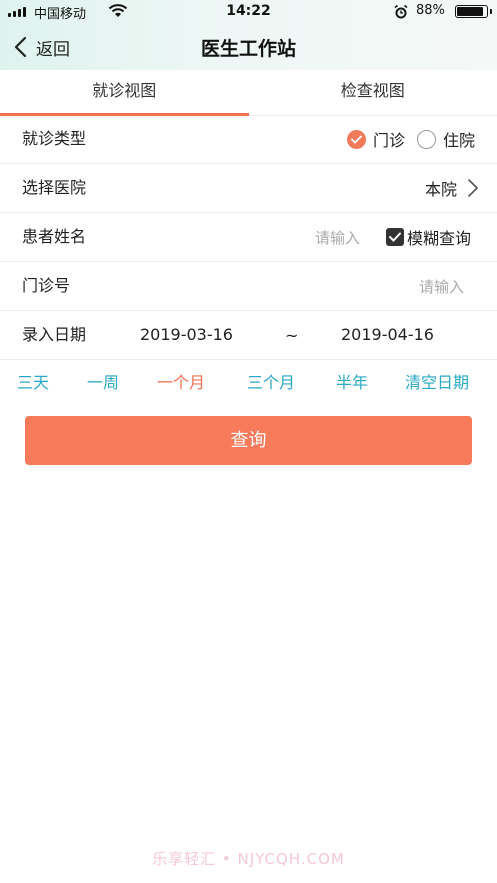 The width and height of the screenshot is (497, 883). I want to click on end-date: 2019-04-16, so click(387, 335).